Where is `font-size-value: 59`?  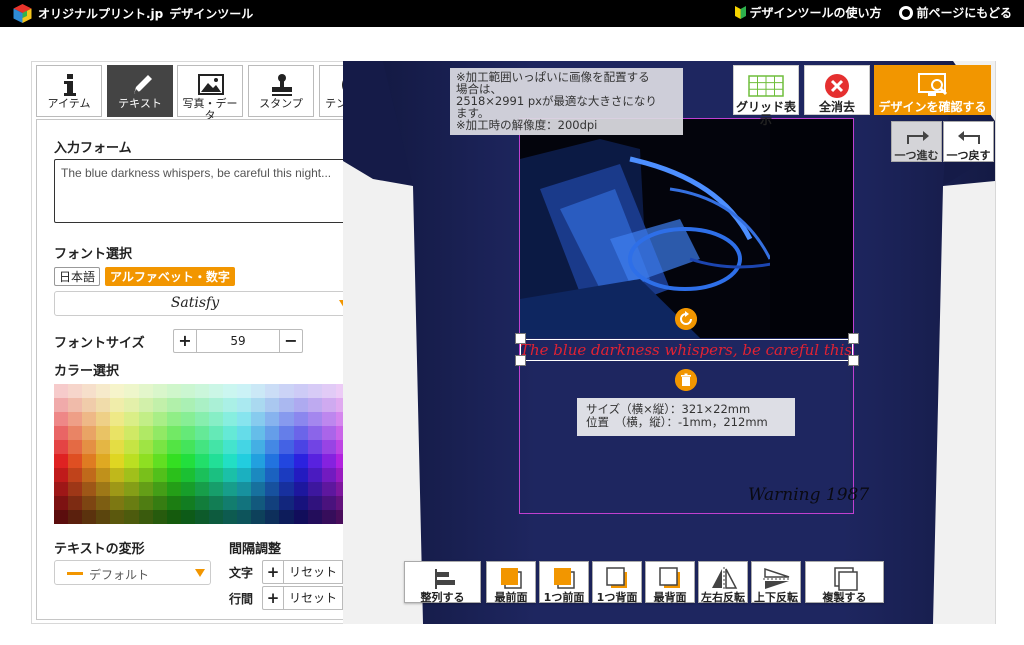 font-size-value: 59 is located at coordinates (238, 341).